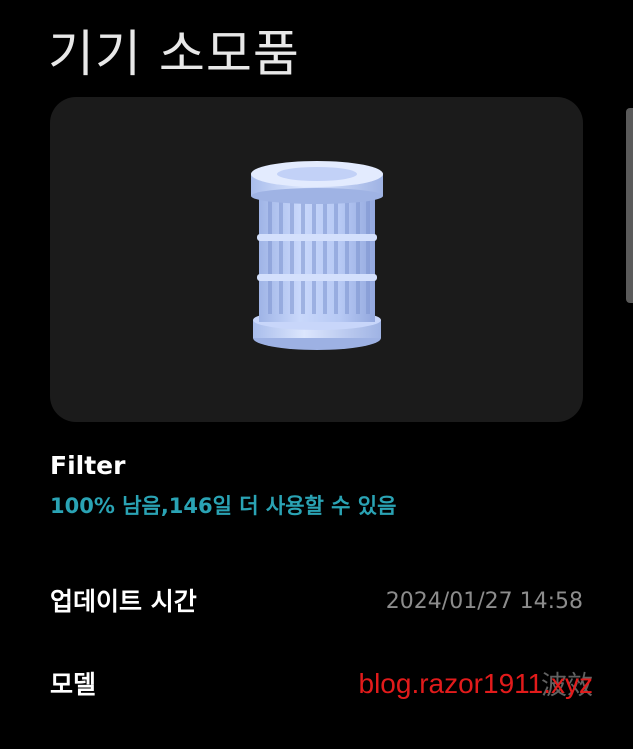 This screenshot has width=633, height=749. Describe the element at coordinates (88, 465) in the screenshot. I see `consumable-name: Filter` at that location.